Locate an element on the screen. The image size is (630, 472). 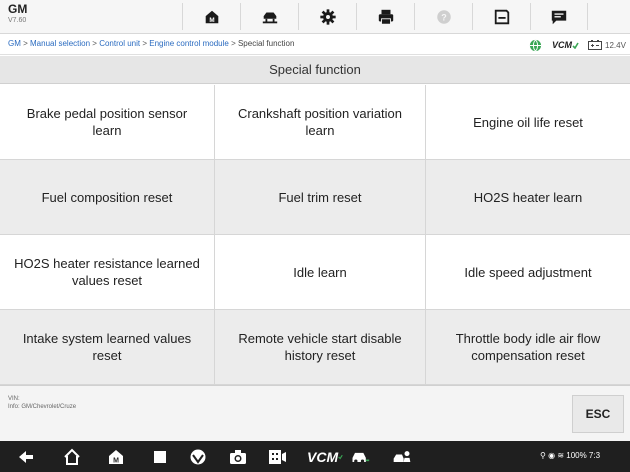
top-toolbar: GM V7.60 M ? is located at coordinates (315, 17).